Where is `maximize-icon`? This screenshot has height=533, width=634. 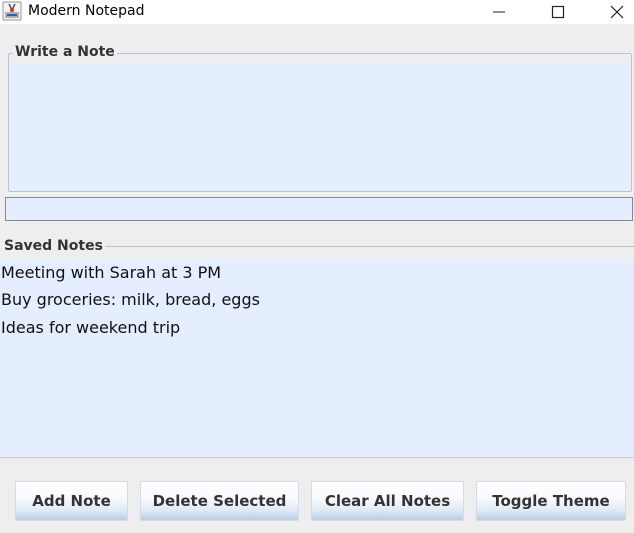 maximize-icon is located at coordinates (558, 12).